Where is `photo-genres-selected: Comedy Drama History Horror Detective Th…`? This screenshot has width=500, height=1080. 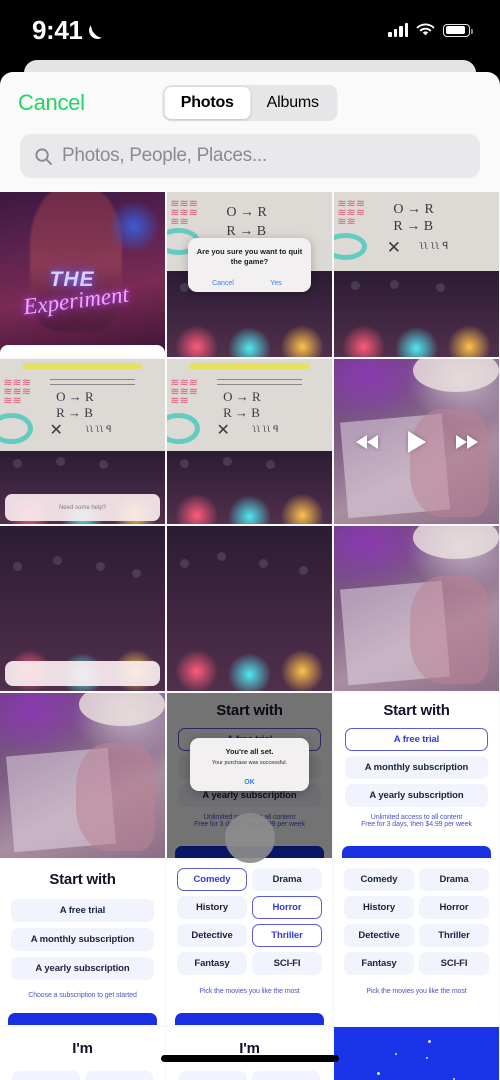 photo-genres-selected: Comedy Drama History Horror Detective Th… is located at coordinates (249, 942).